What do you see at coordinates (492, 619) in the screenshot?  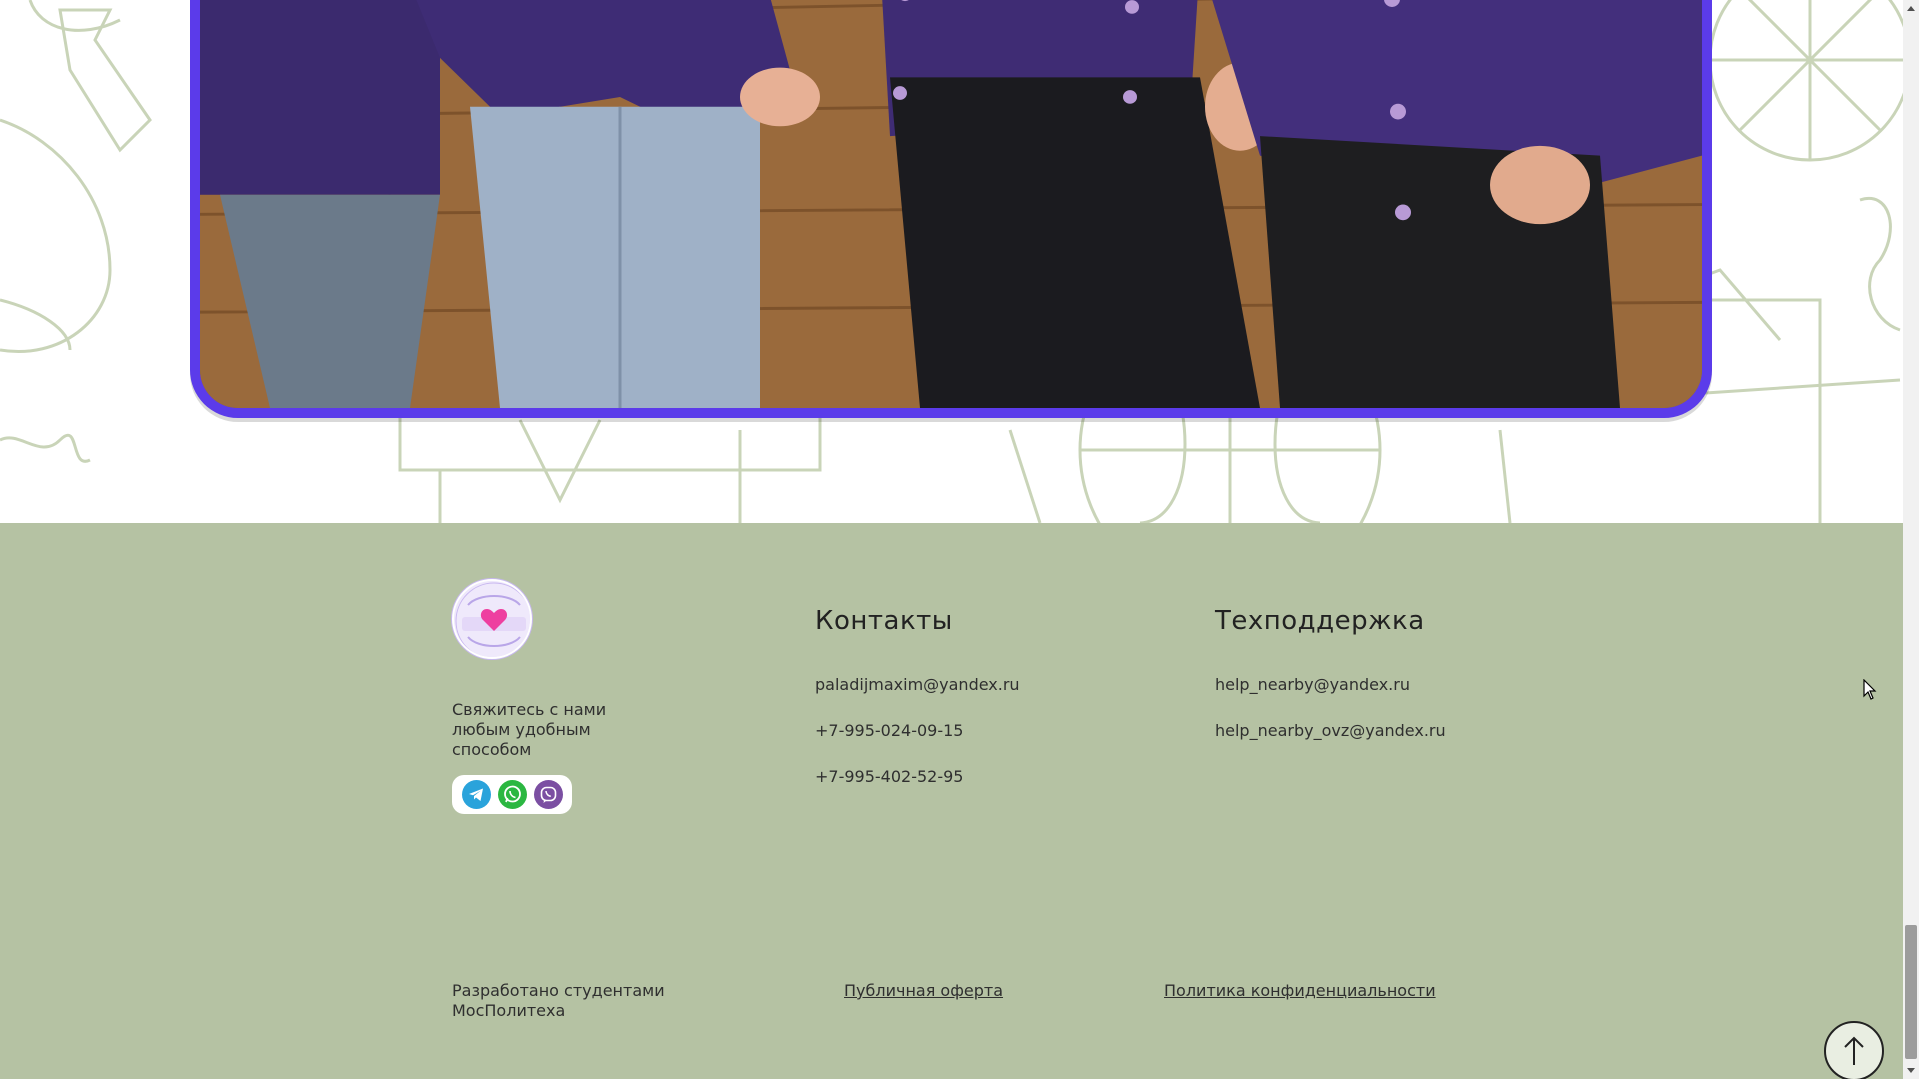 I see `heart-hands-logo-icon` at bounding box center [492, 619].